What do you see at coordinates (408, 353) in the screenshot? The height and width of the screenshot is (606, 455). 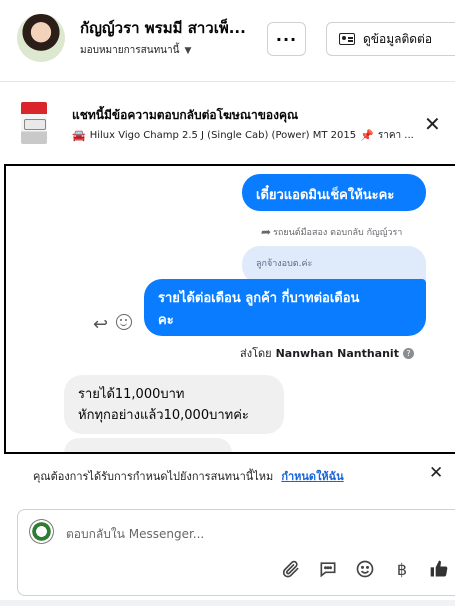 I see `info-icon: ?` at bounding box center [408, 353].